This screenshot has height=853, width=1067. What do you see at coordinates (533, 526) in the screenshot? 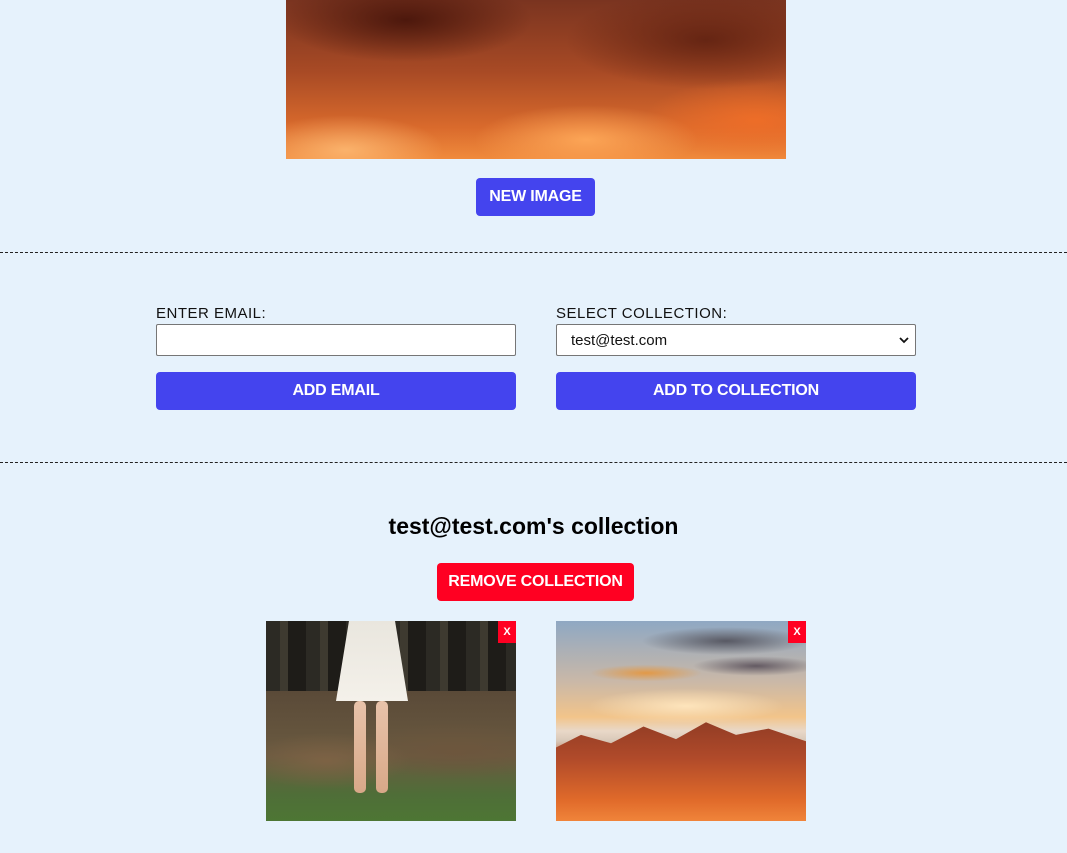
I see `collection-title: test@test.com's collection` at bounding box center [533, 526].